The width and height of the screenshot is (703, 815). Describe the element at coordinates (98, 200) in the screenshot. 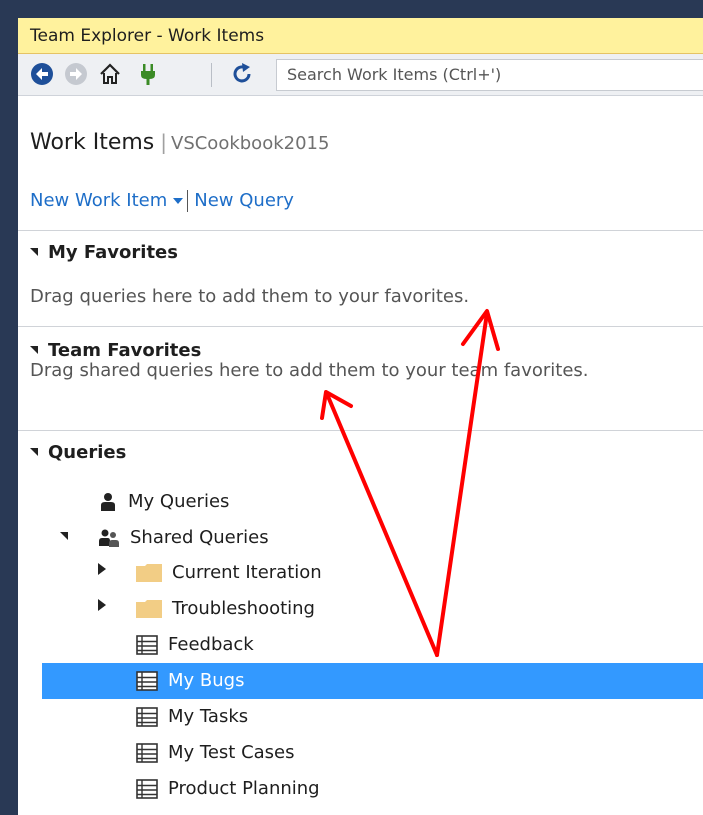

I see `new-work-item-link: New Work Item` at that location.